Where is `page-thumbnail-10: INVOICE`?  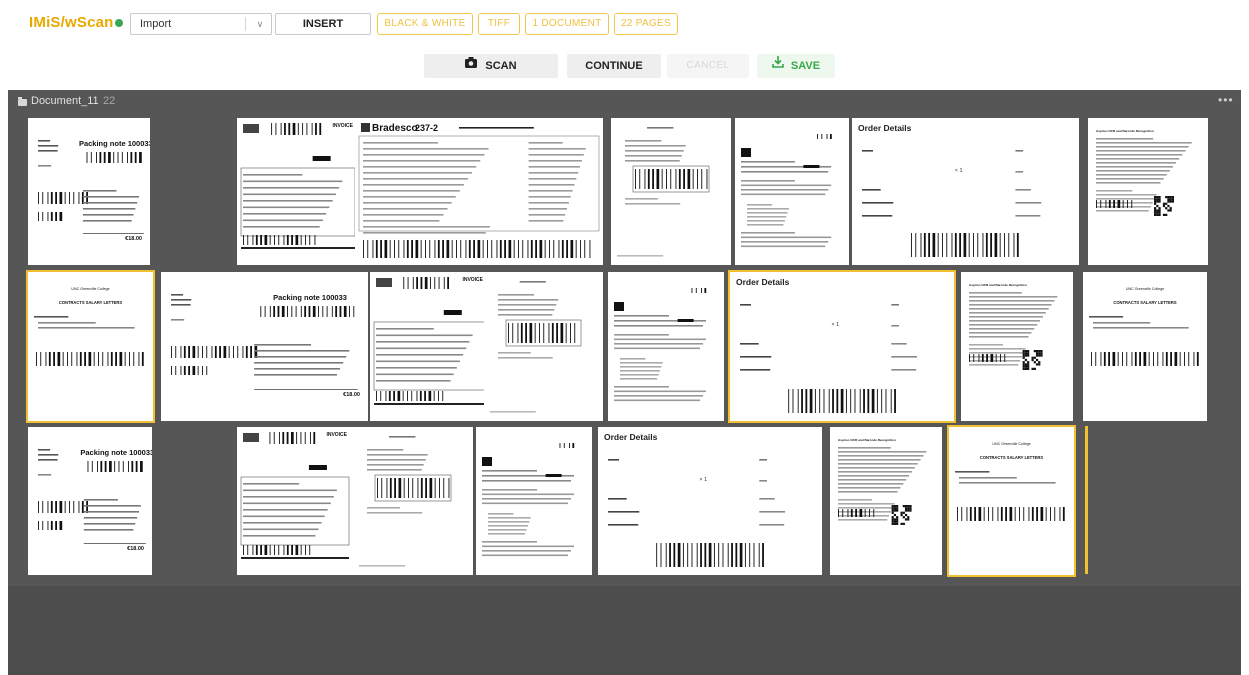
page-thumbnail-10: INVOICE is located at coordinates (429, 346).